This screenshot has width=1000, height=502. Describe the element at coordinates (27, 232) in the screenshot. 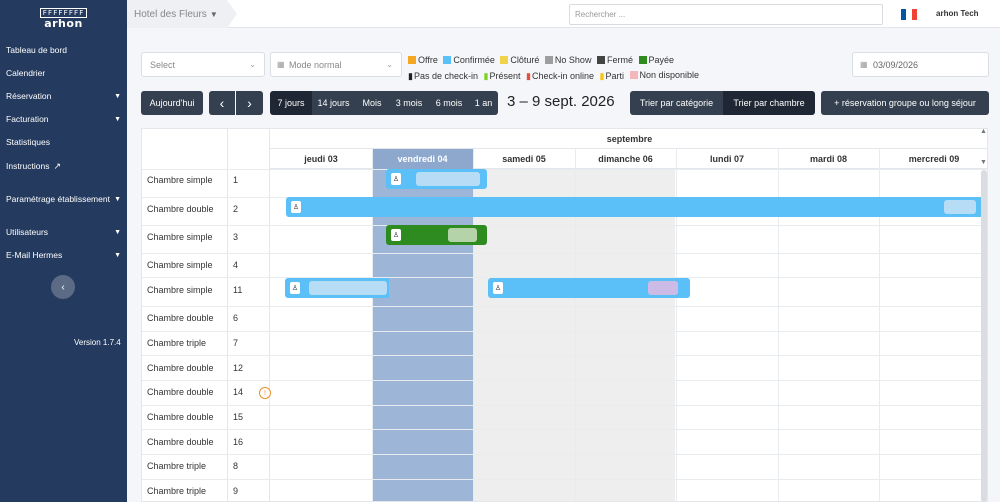

I see `sidebar-item-label: Utilisateurs` at that location.